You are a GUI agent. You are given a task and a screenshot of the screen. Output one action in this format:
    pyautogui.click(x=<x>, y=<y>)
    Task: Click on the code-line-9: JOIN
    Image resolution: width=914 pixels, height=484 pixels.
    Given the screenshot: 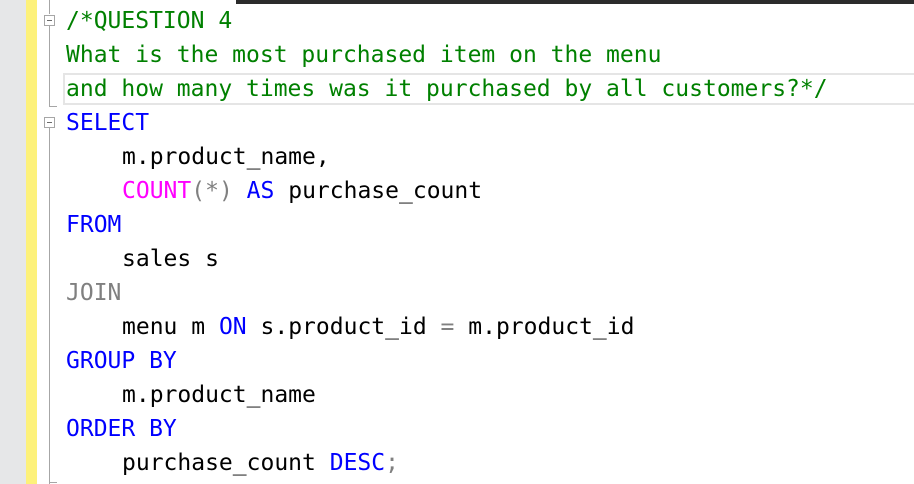 What is the action you would take?
    pyautogui.click(x=447, y=293)
    